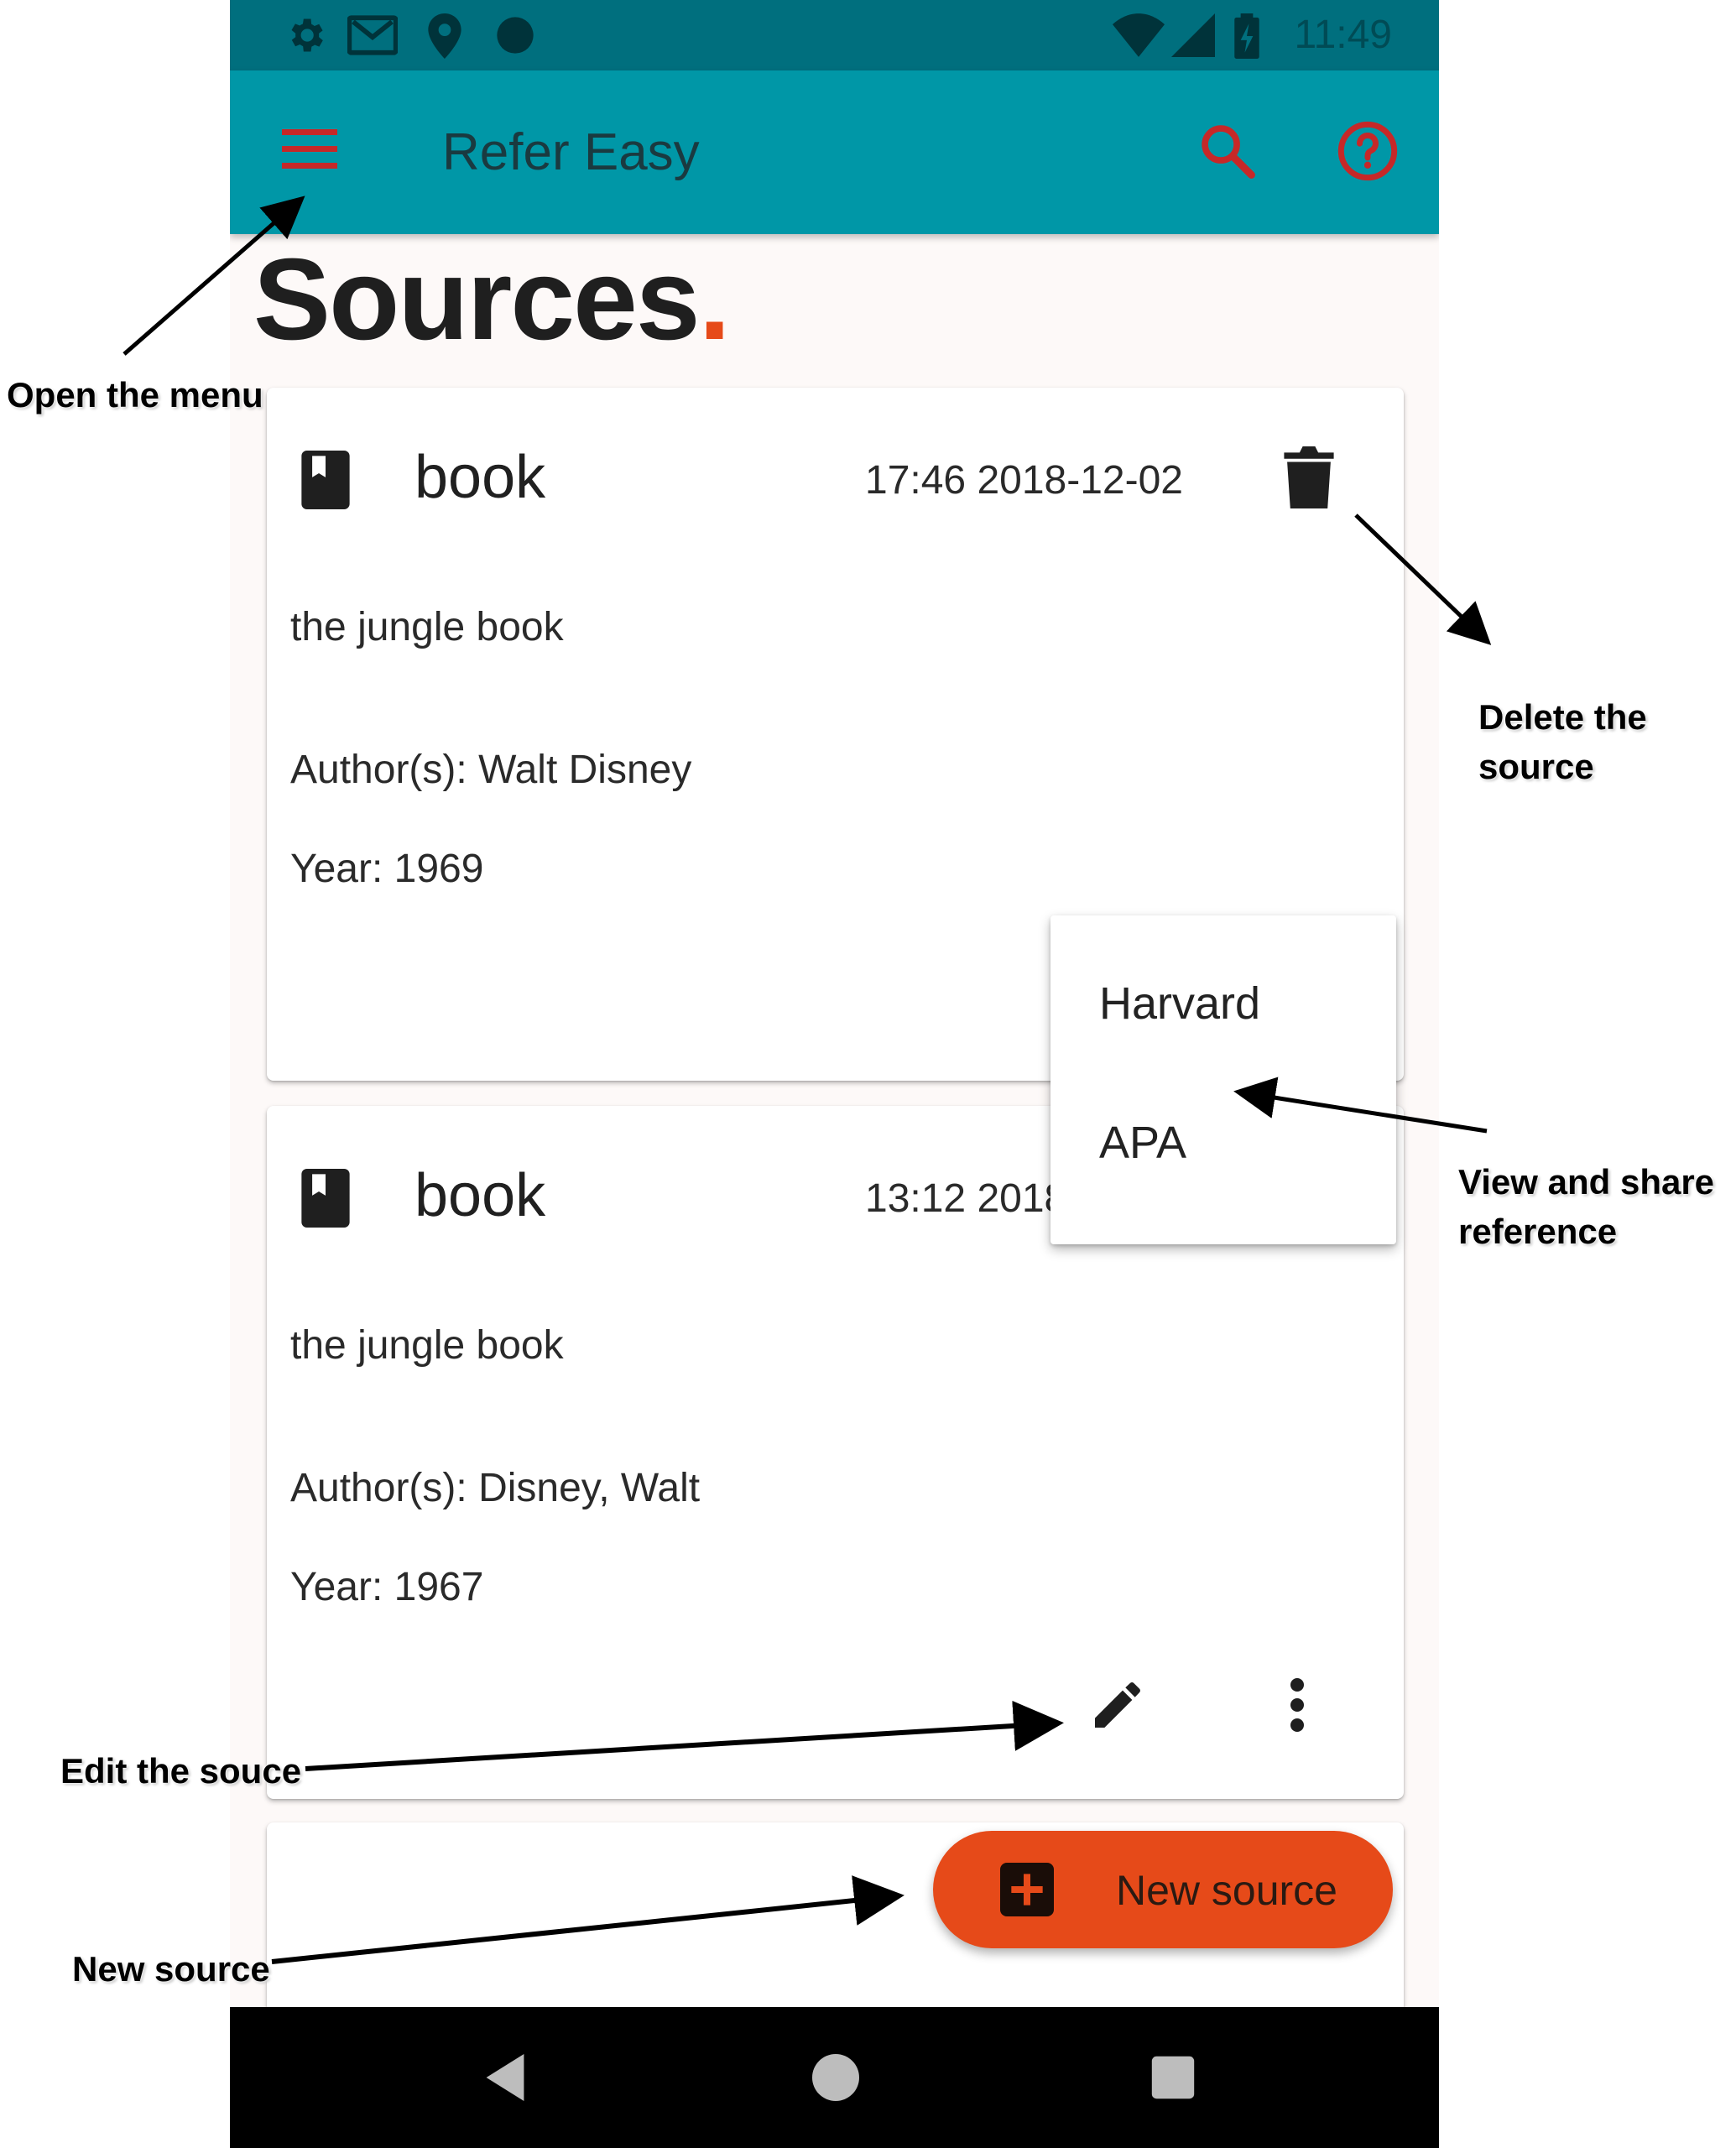  What do you see at coordinates (445, 36) in the screenshot?
I see `location-icon` at bounding box center [445, 36].